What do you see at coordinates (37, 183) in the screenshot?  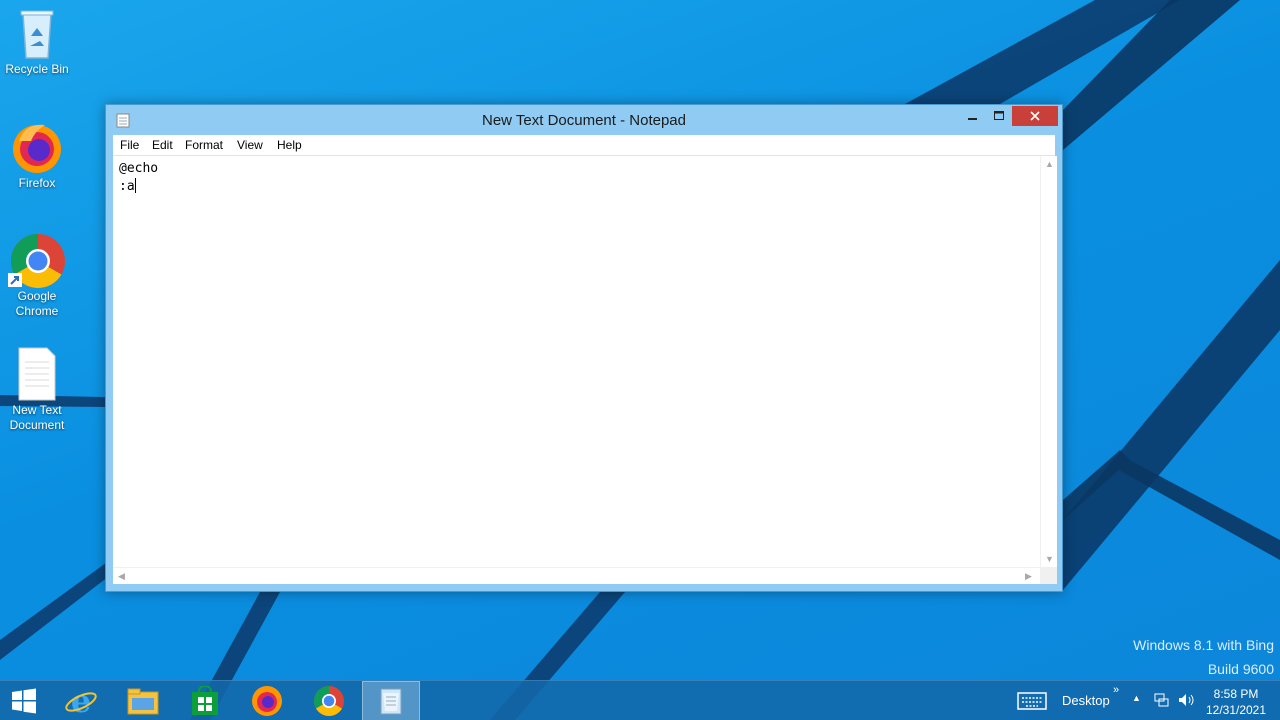 I see `desktop-icon-label: Firefox` at bounding box center [37, 183].